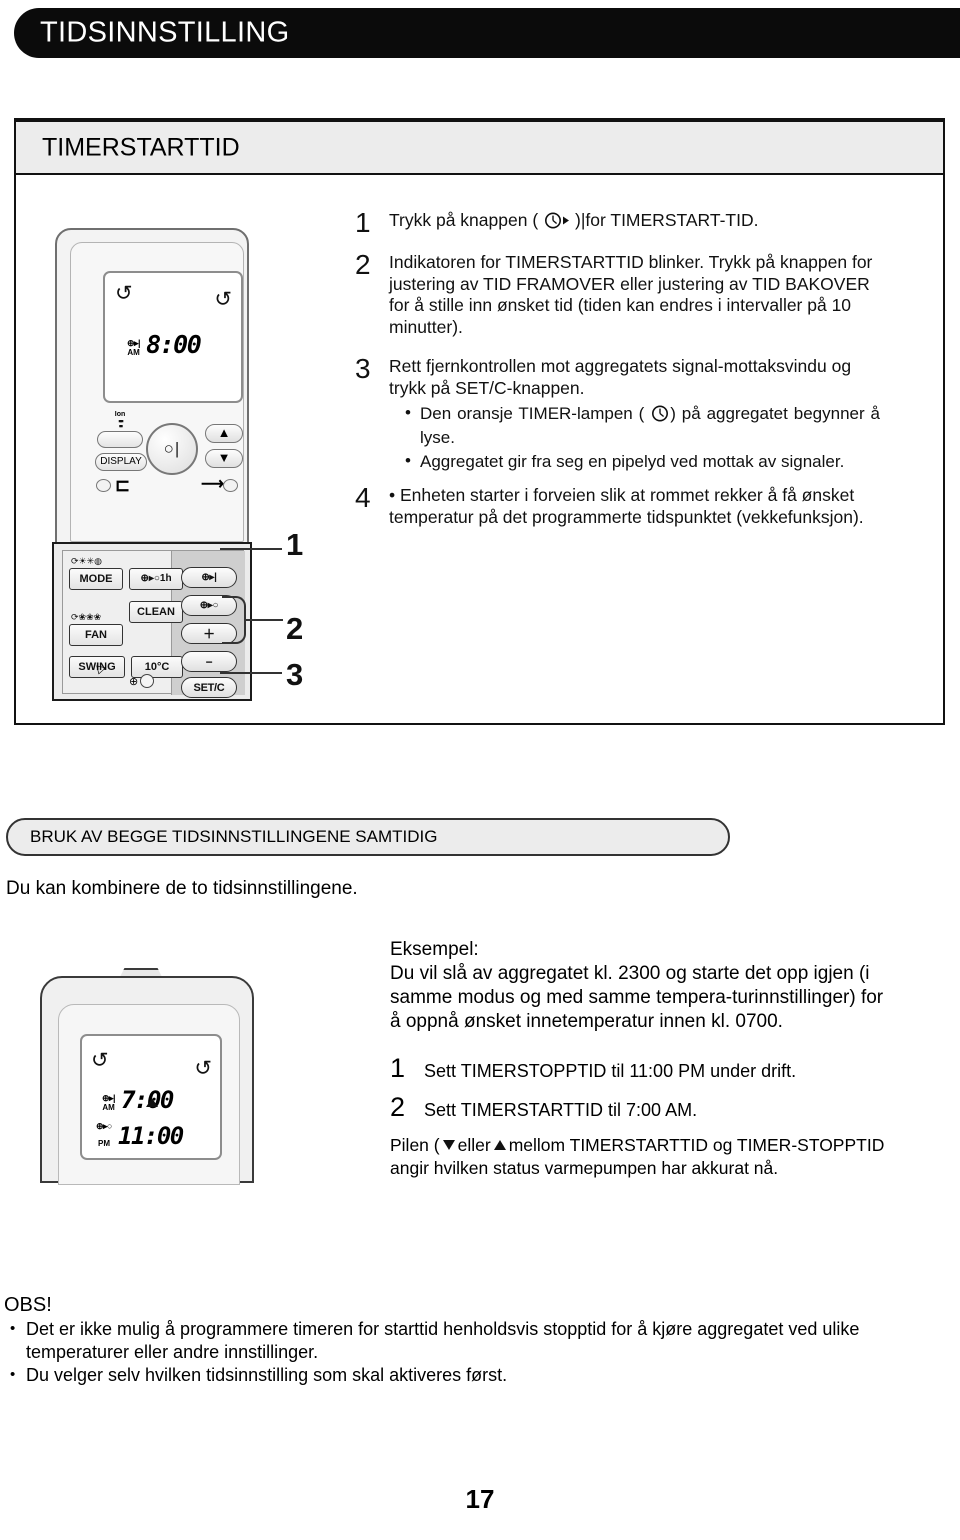 The width and height of the screenshot is (960, 1540). Describe the element at coordinates (295, 628) in the screenshot. I see `callout-number-2: 2` at that location.